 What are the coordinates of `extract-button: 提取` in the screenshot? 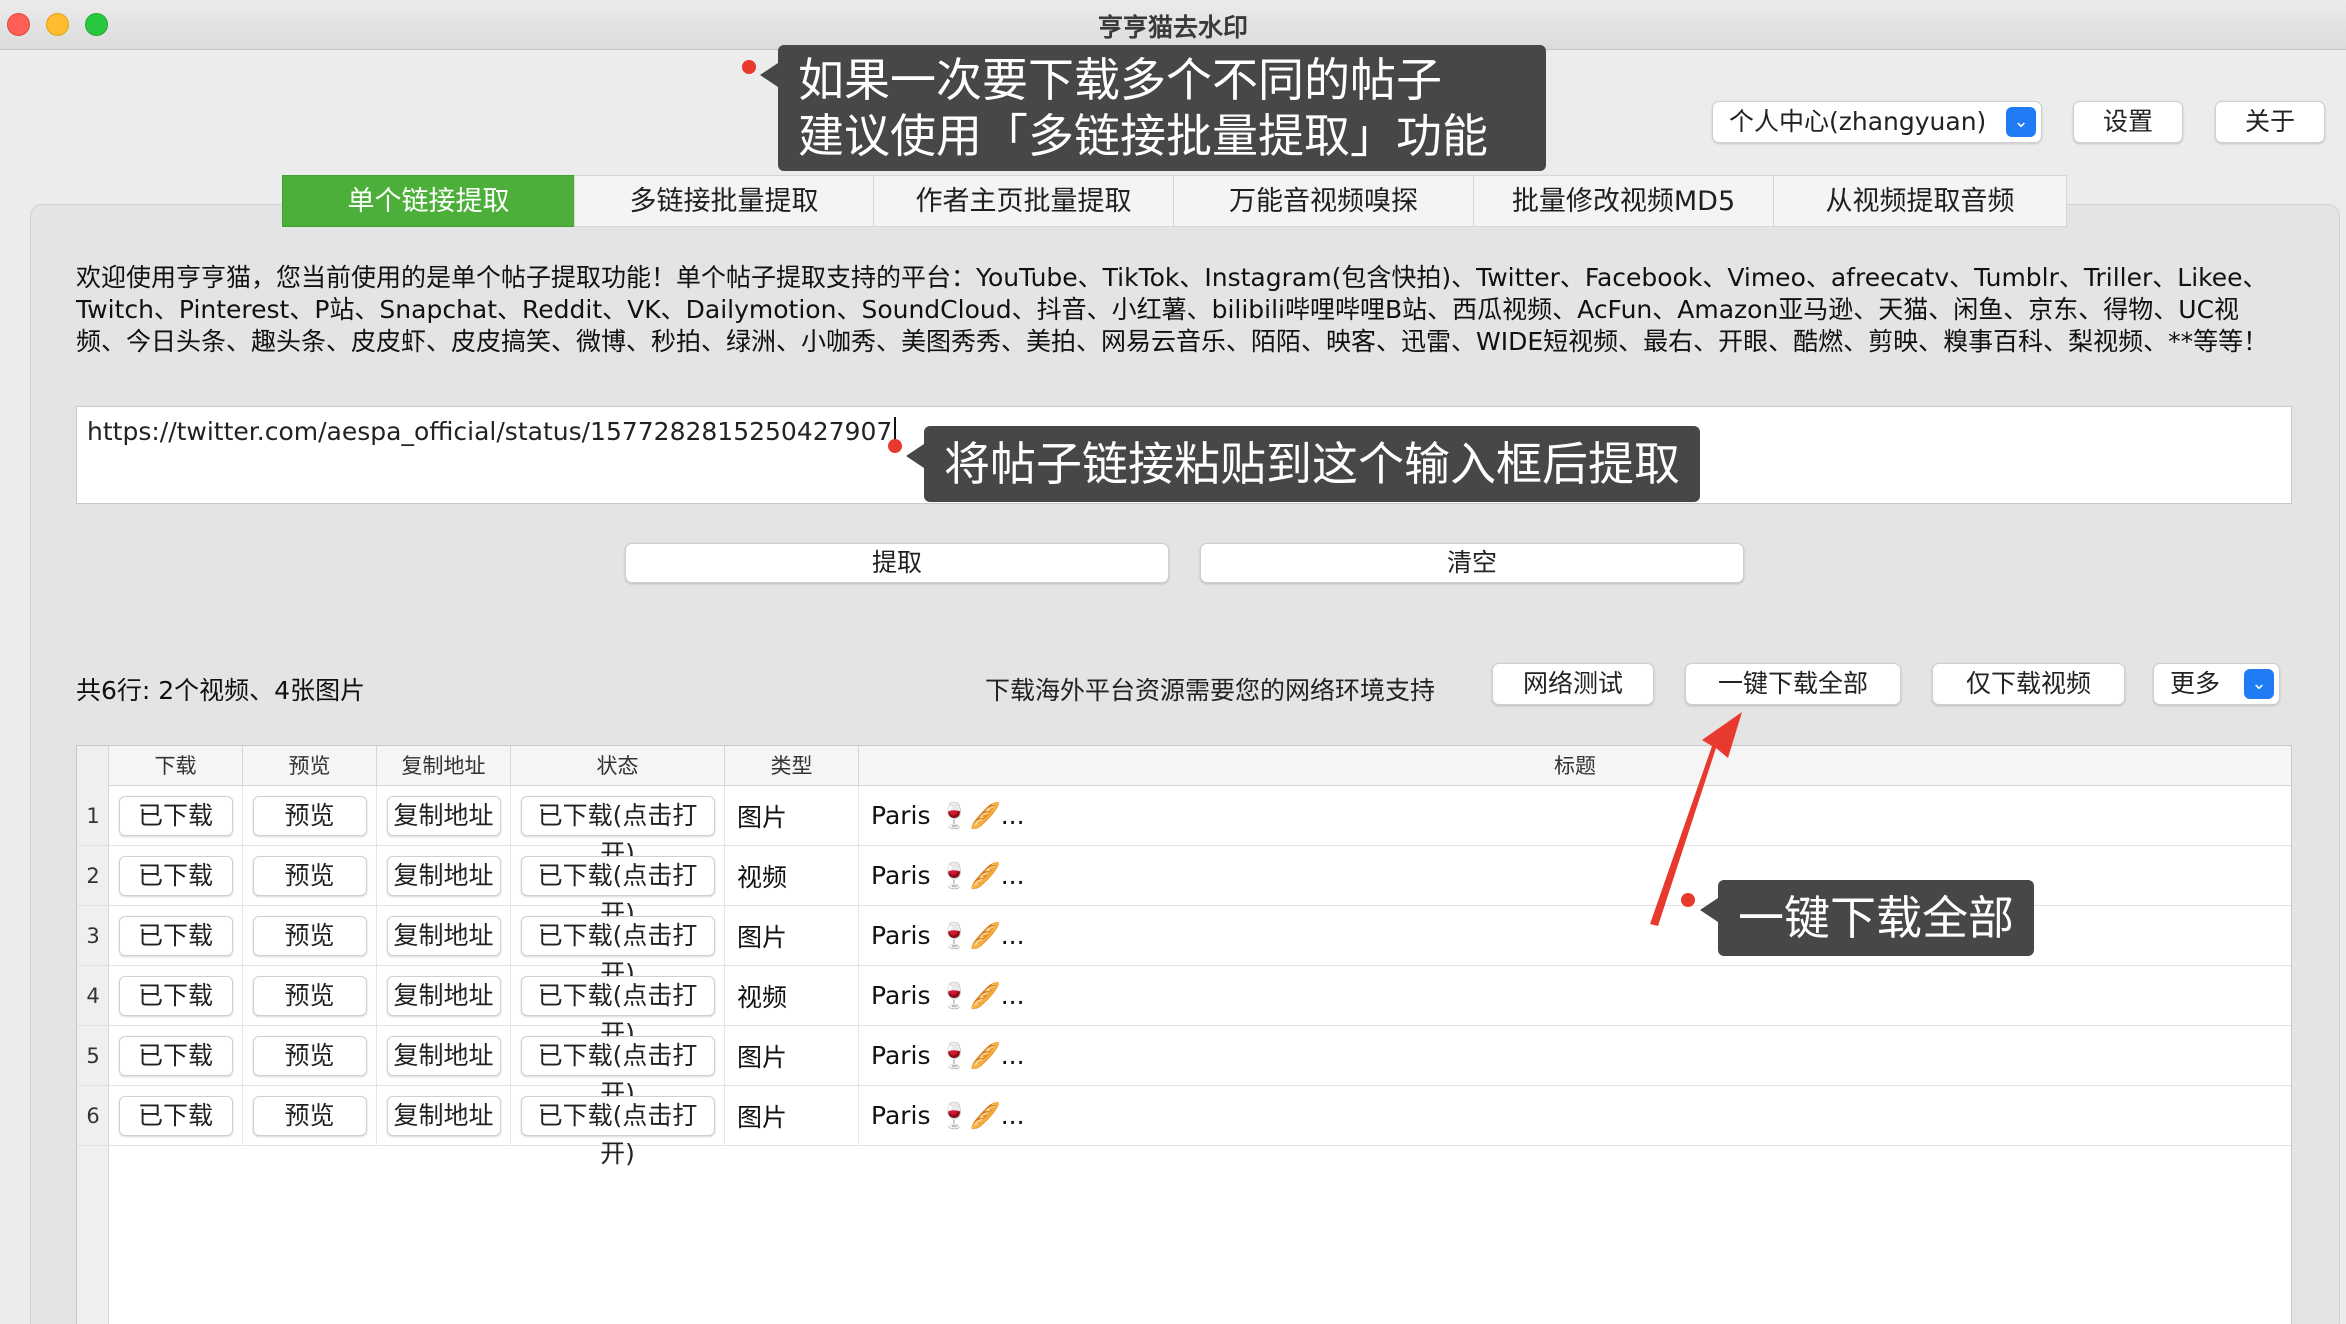 It's located at (897, 563).